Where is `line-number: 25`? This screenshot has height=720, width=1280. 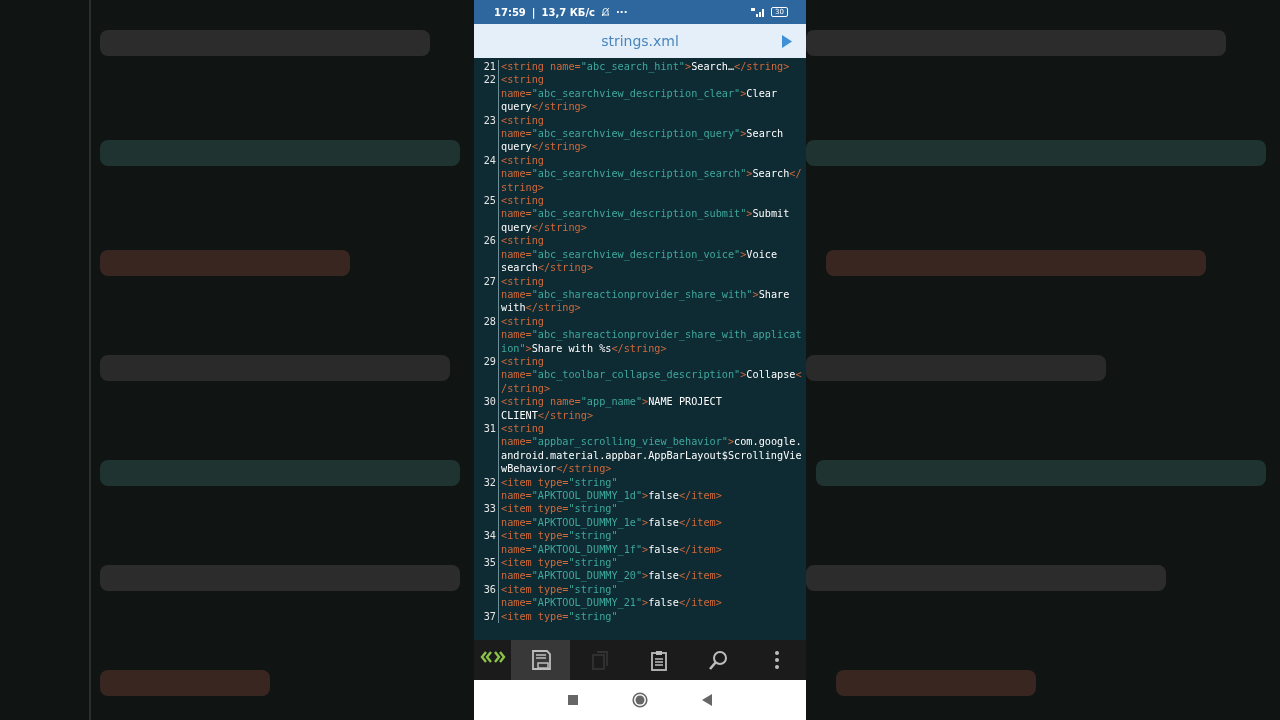 line-number: 25 is located at coordinates (486, 214).